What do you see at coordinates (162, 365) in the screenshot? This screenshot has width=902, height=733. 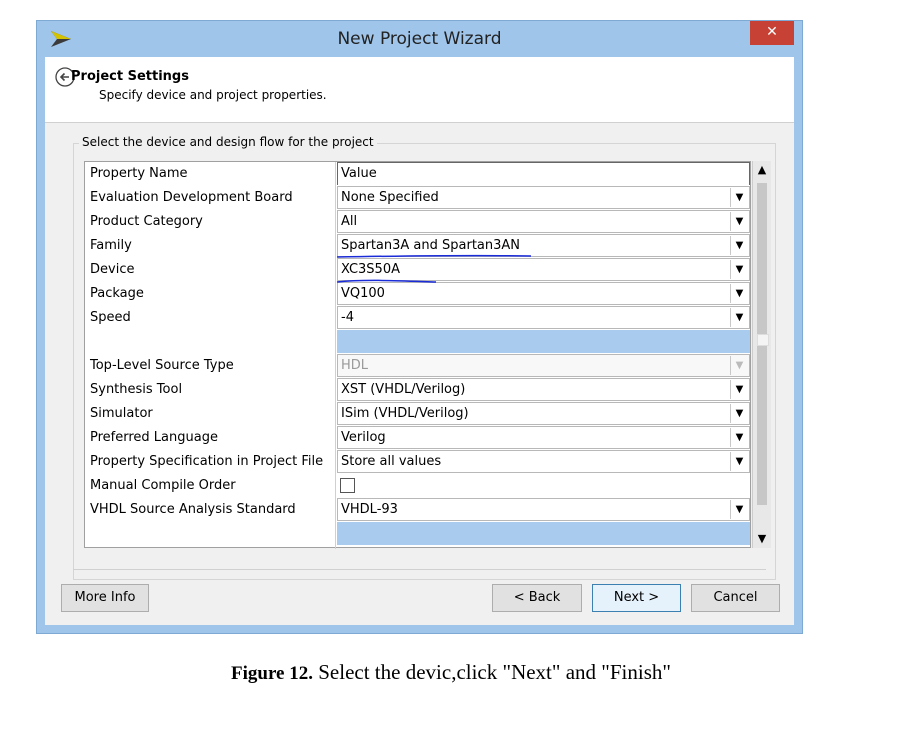 I see `property-name: Top-Level Source Type` at bounding box center [162, 365].